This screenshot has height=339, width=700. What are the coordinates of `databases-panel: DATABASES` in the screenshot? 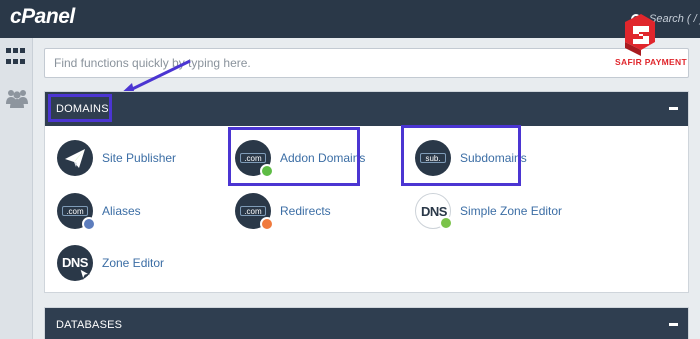 It's located at (366, 323).